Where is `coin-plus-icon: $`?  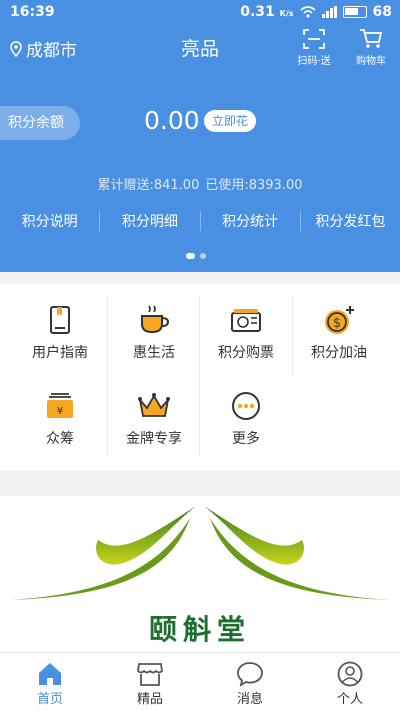
coin-plus-icon: $ is located at coordinates (339, 320).